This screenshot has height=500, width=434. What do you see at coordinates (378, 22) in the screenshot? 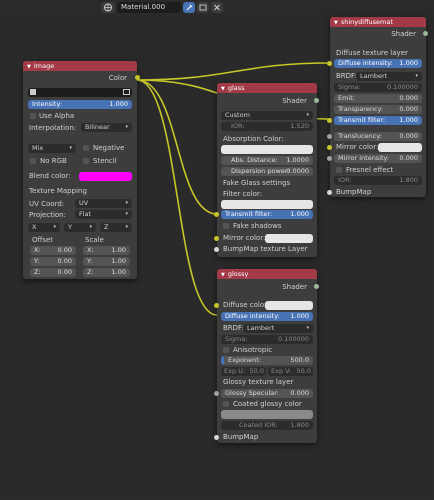
I see `shinydiffusemat-node-header: ▼ shinydiffusemat` at bounding box center [378, 22].